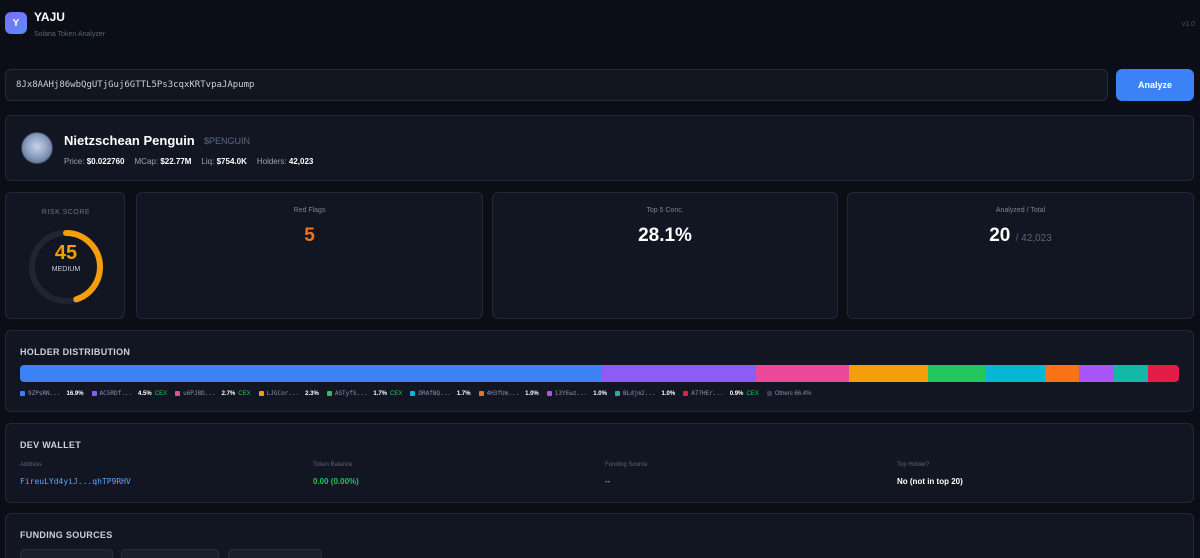 This screenshot has width=1200, height=558. I want to click on legend-item: A77HEr... 0.9% CEX, so click(721, 393).